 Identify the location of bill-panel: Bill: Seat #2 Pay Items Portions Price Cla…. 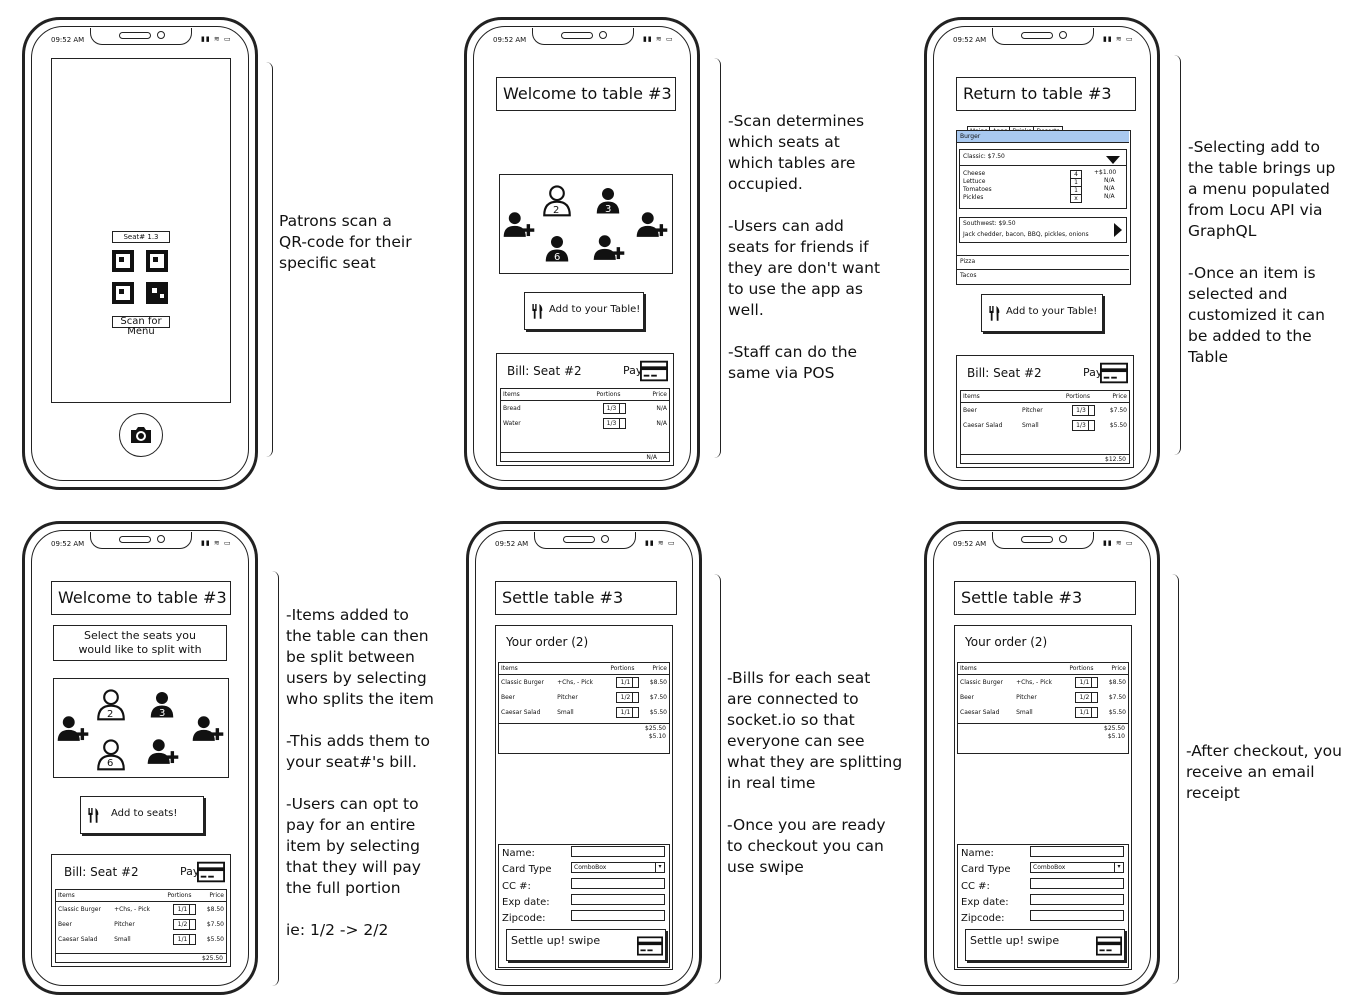
(141, 910).